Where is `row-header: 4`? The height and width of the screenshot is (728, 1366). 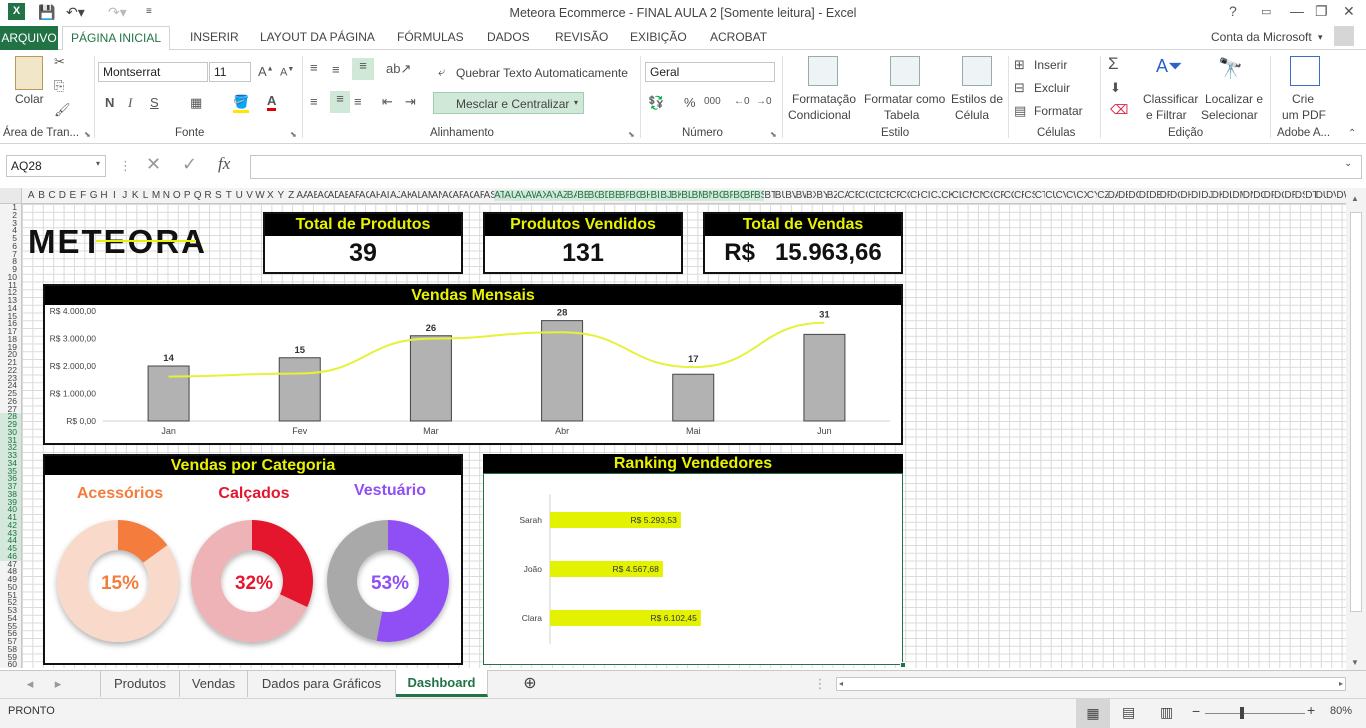 row-header: 4 is located at coordinates (10, 230).